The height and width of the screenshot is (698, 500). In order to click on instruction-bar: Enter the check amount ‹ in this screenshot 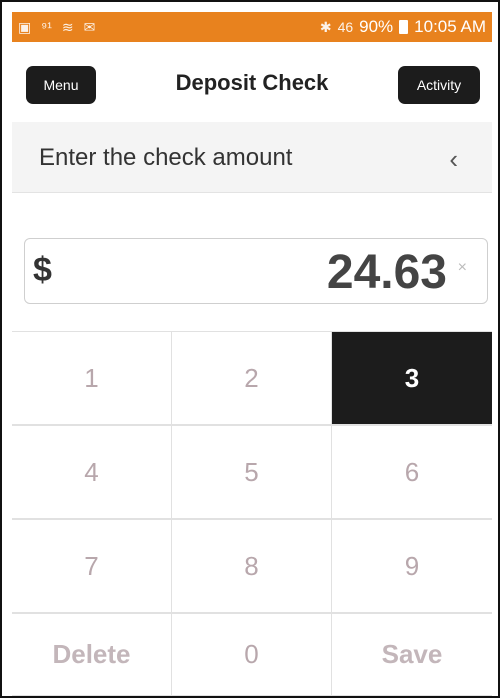, I will do `click(252, 157)`.